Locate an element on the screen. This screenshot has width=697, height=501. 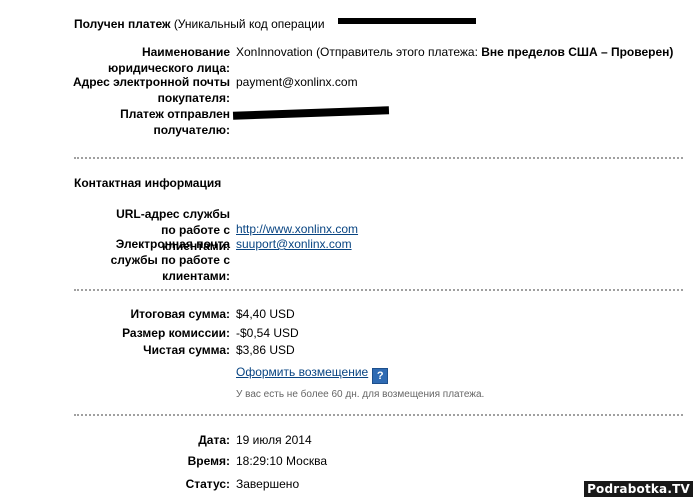
date-label: Дата: is located at coordinates (214, 440).